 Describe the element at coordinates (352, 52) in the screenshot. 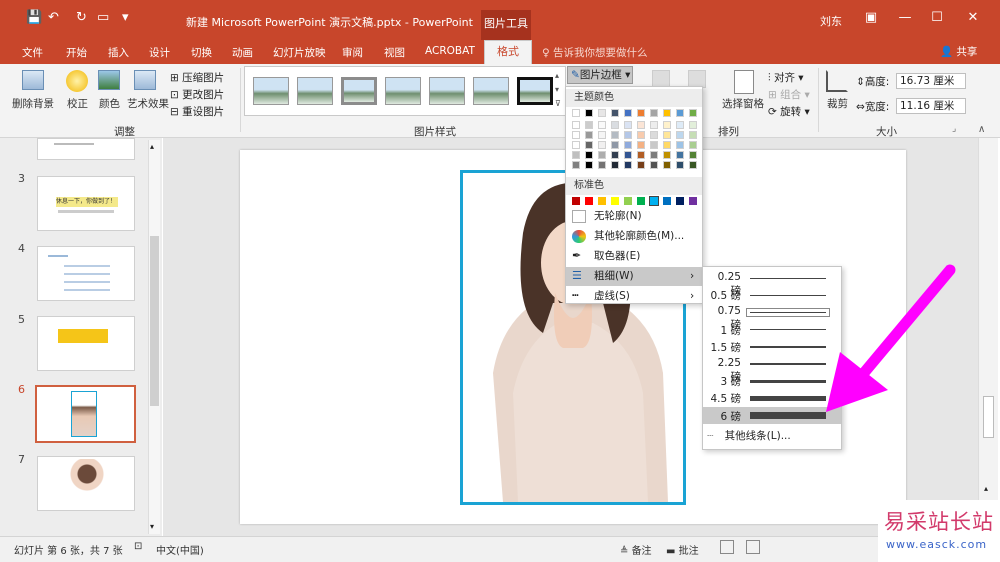

I see `tab-review: 审阅` at that location.